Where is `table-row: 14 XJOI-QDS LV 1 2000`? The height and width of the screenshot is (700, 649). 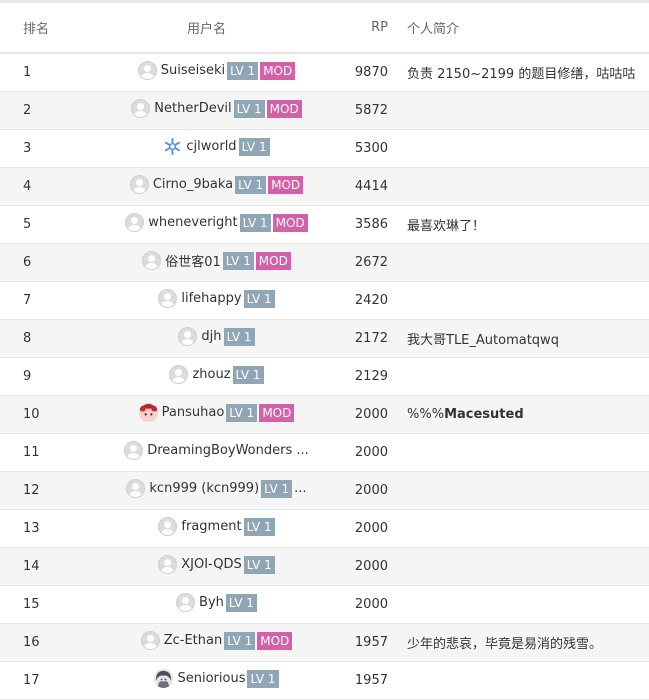
table-row: 14 XJOI-QDS LV 1 2000 is located at coordinates (324, 566).